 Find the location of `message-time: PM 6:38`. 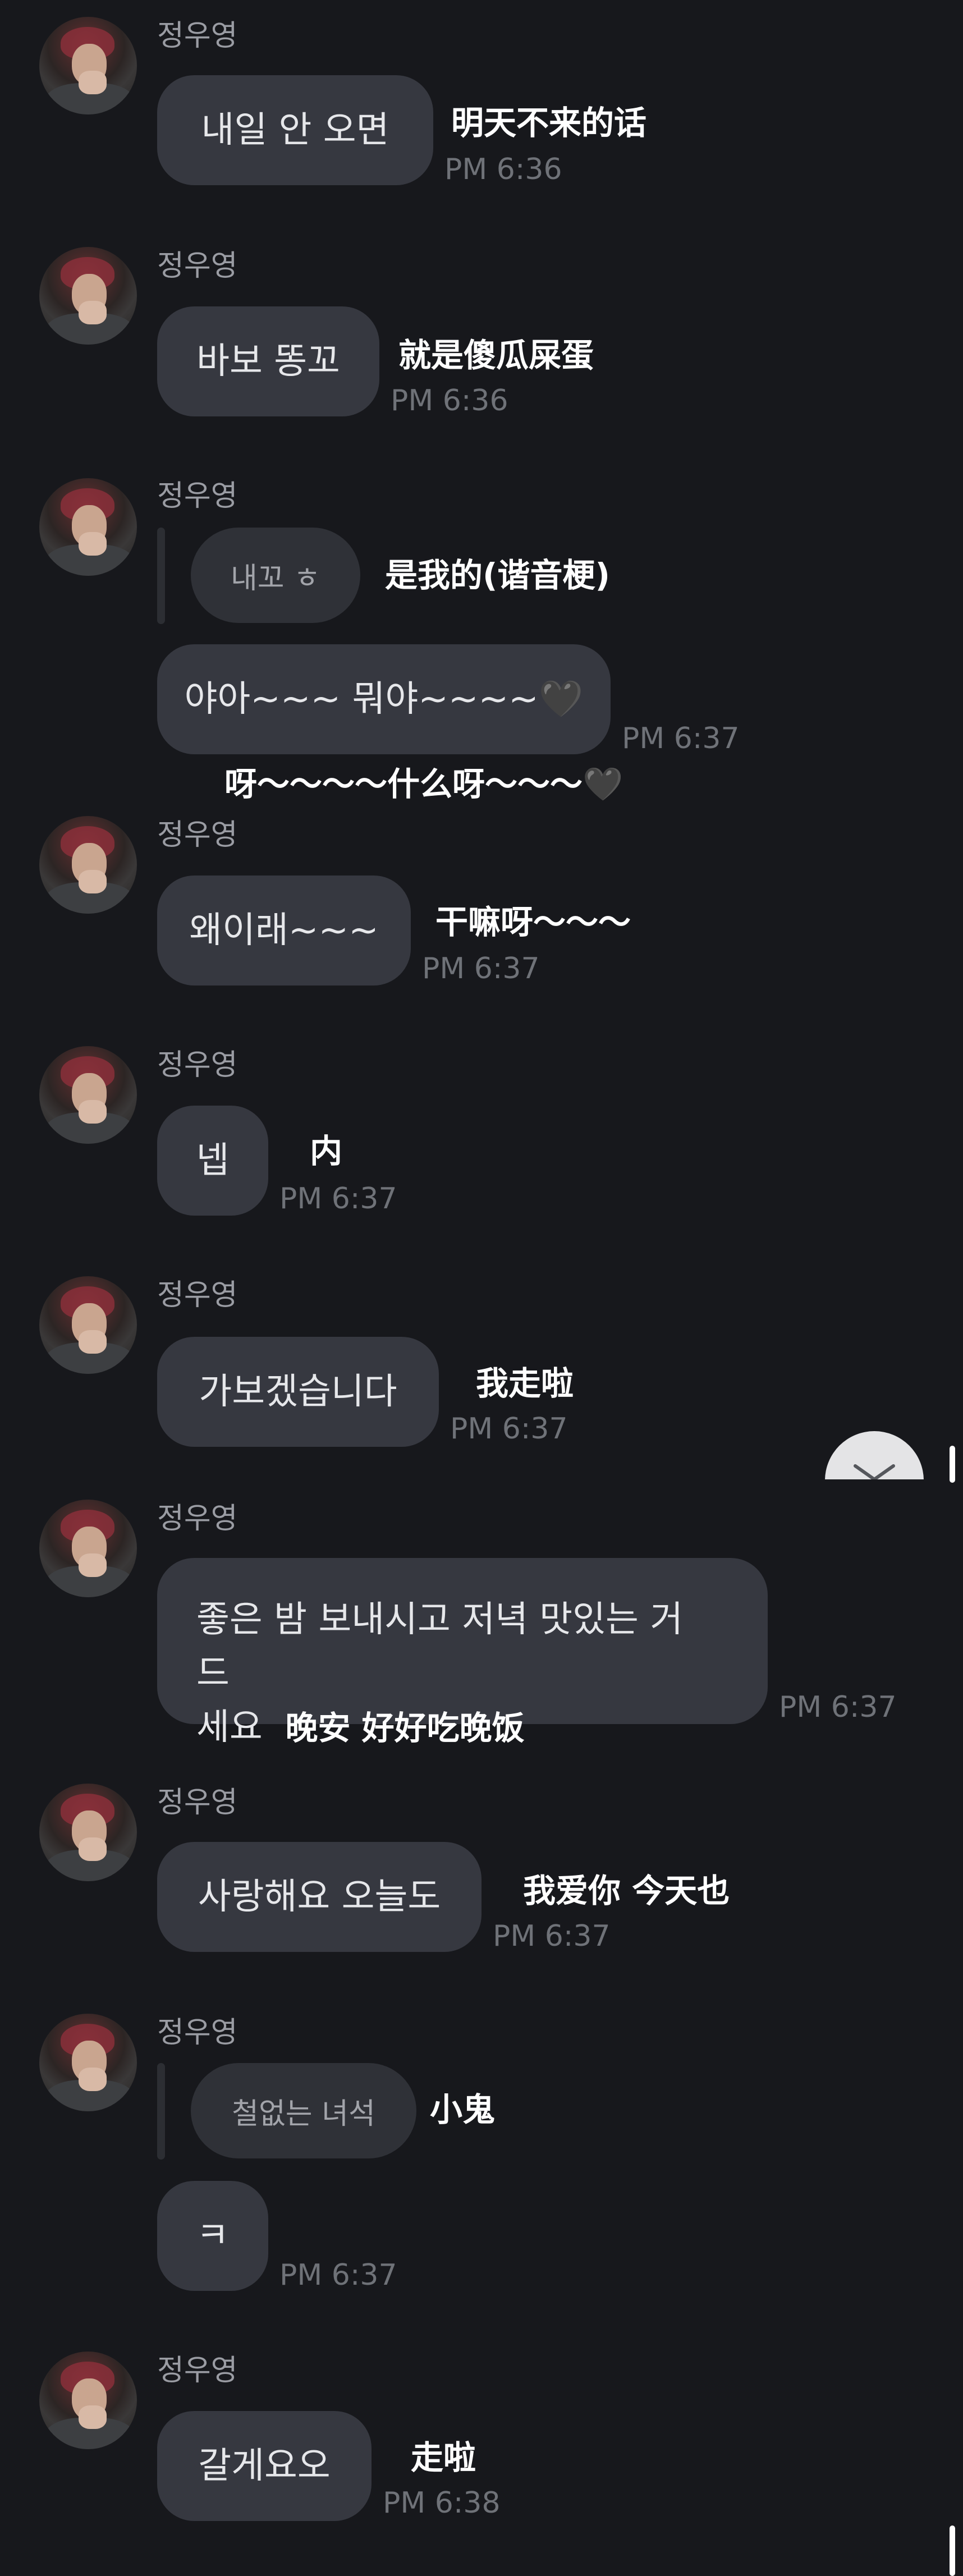

message-time: PM 6:38 is located at coordinates (442, 2503).